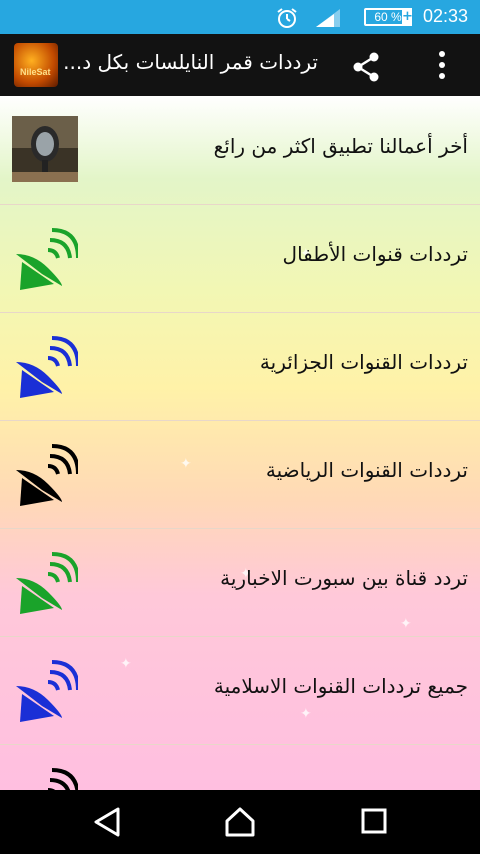  I want to click on status-bar: 60 % + 02:33, so click(240, 17).